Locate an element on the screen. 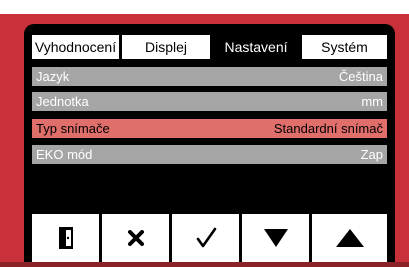  down-button is located at coordinates (275, 238).